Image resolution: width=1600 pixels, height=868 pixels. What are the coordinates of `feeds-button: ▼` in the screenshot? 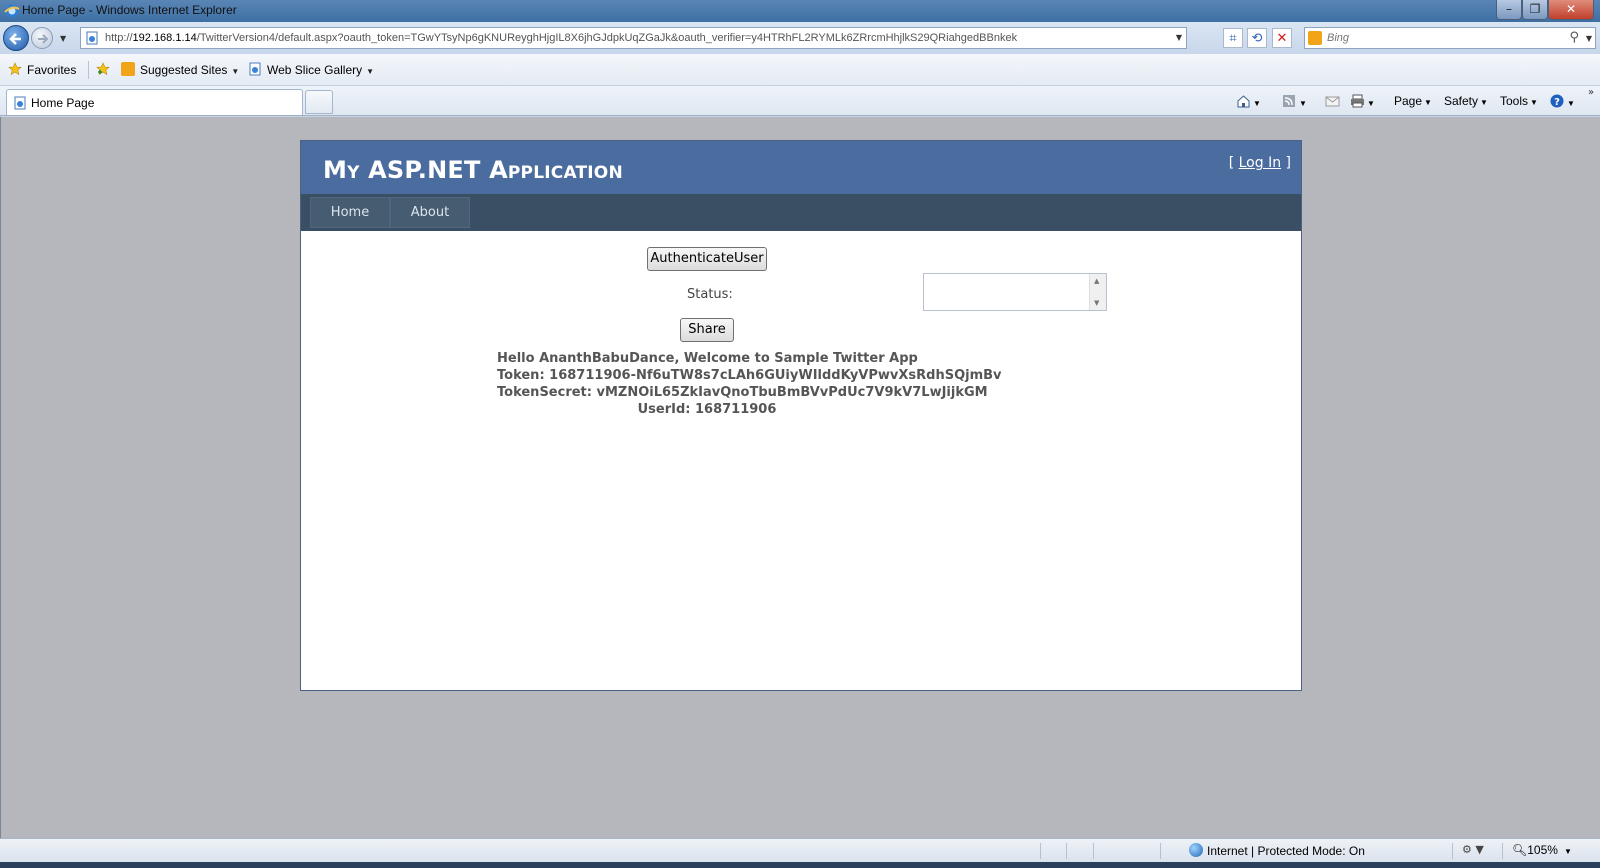 It's located at (1294, 101).